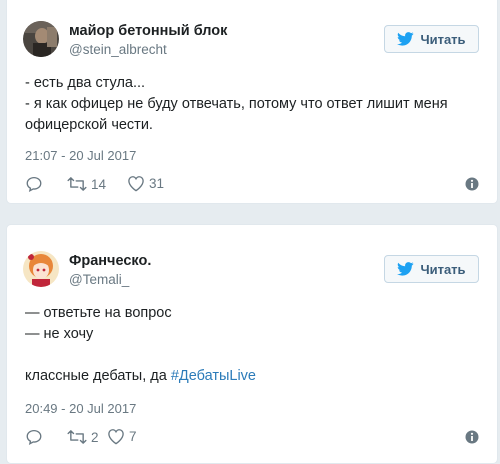  I want to click on tweet-text-line: — ответьте на вопрос, so click(98, 313).